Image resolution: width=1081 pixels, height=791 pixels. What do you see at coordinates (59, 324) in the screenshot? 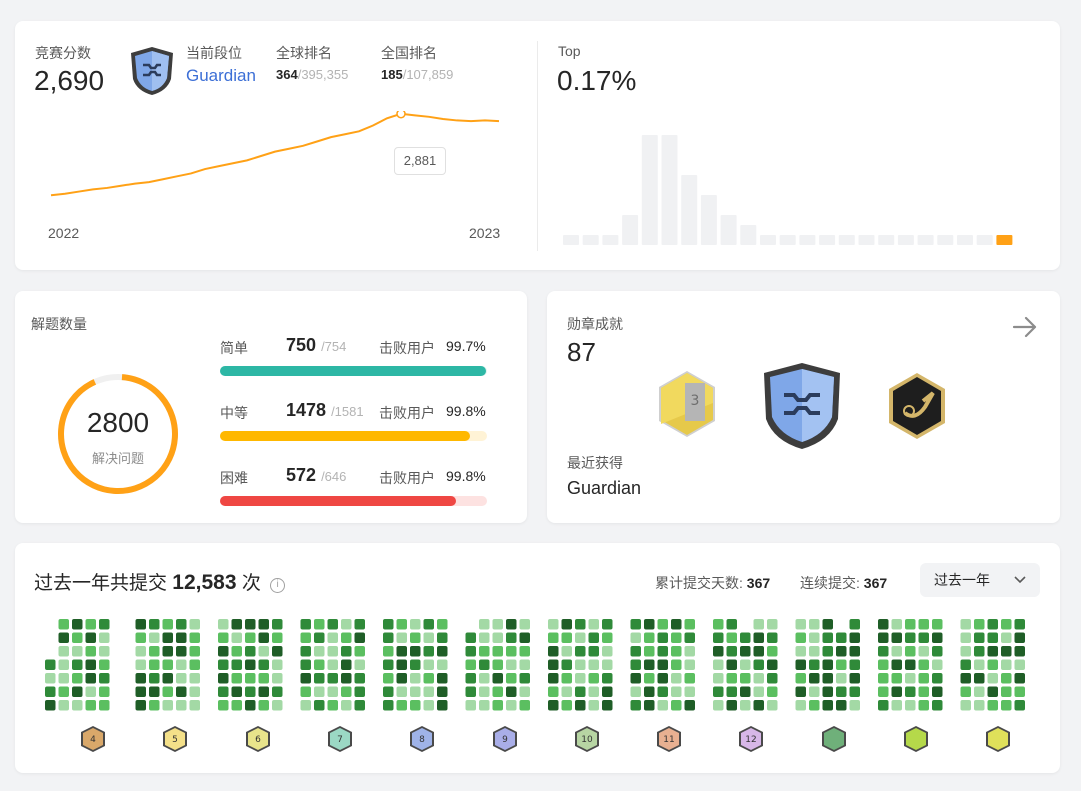
I see `solved-title: 解题数量` at bounding box center [59, 324].